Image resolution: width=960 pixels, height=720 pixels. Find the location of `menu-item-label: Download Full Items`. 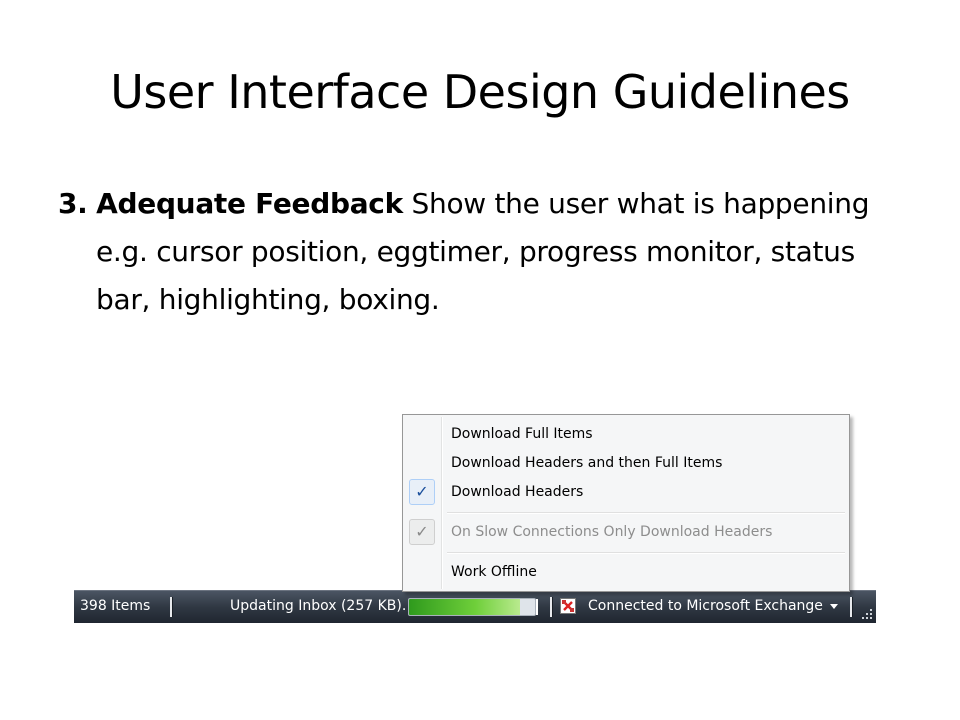

menu-item-label: Download Full Items is located at coordinates (522, 434).